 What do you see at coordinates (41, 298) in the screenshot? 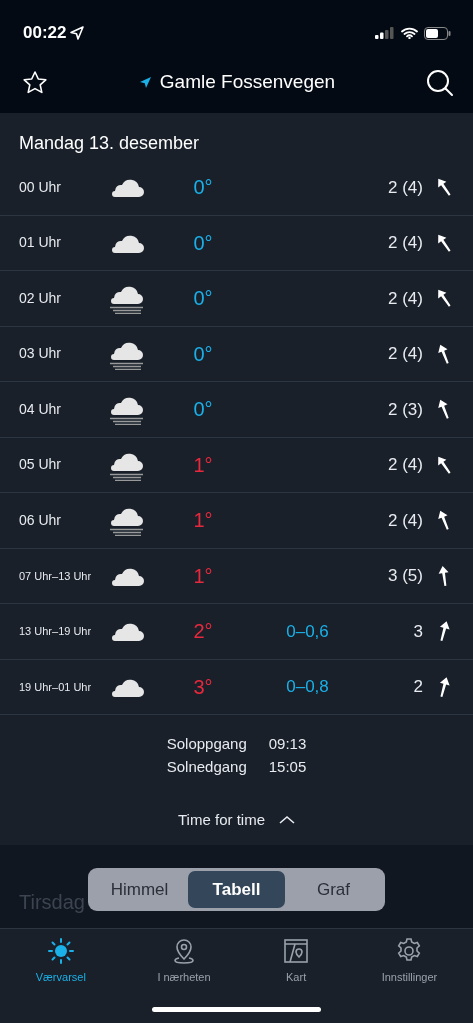
I see `time-label: 02 Uhr` at bounding box center [41, 298].